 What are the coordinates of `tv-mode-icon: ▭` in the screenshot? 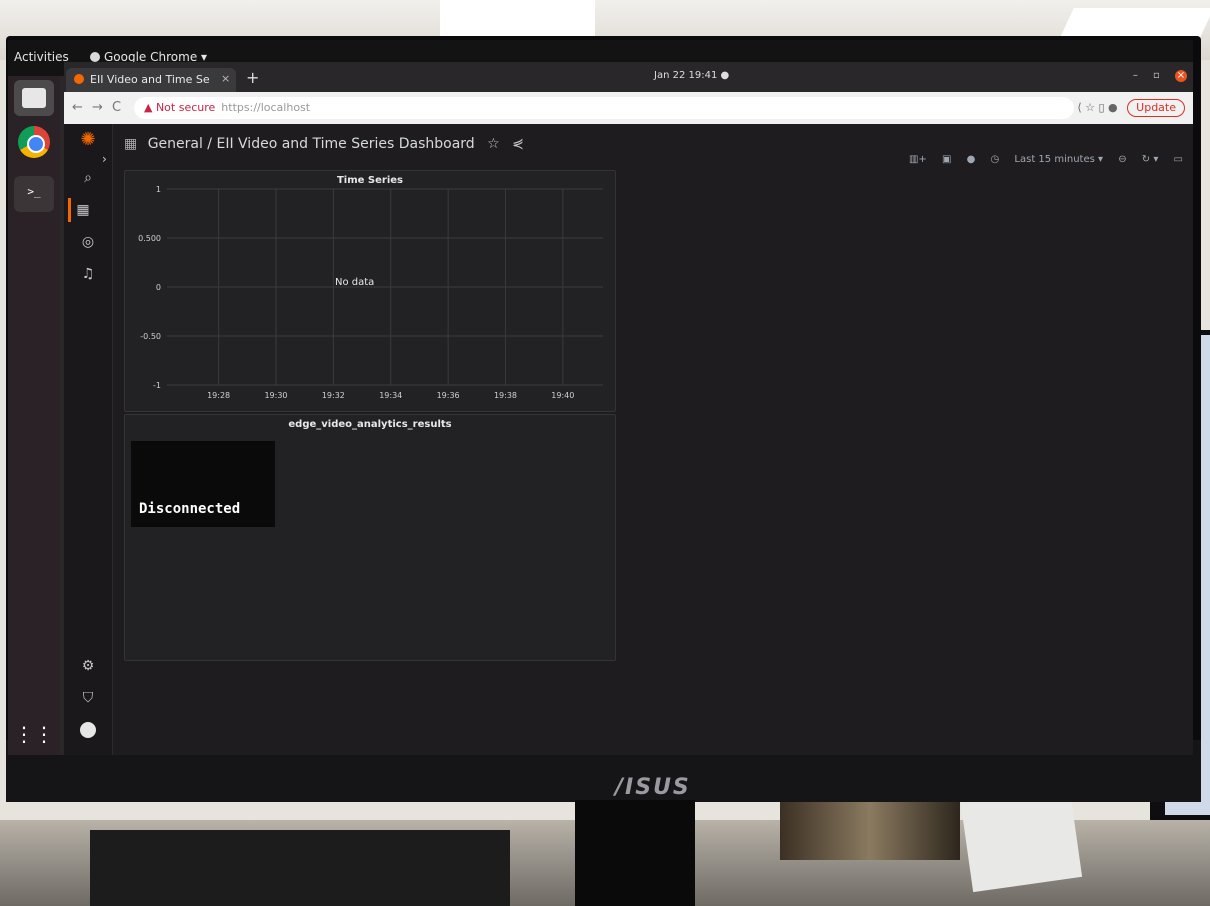 It's located at (1178, 159).